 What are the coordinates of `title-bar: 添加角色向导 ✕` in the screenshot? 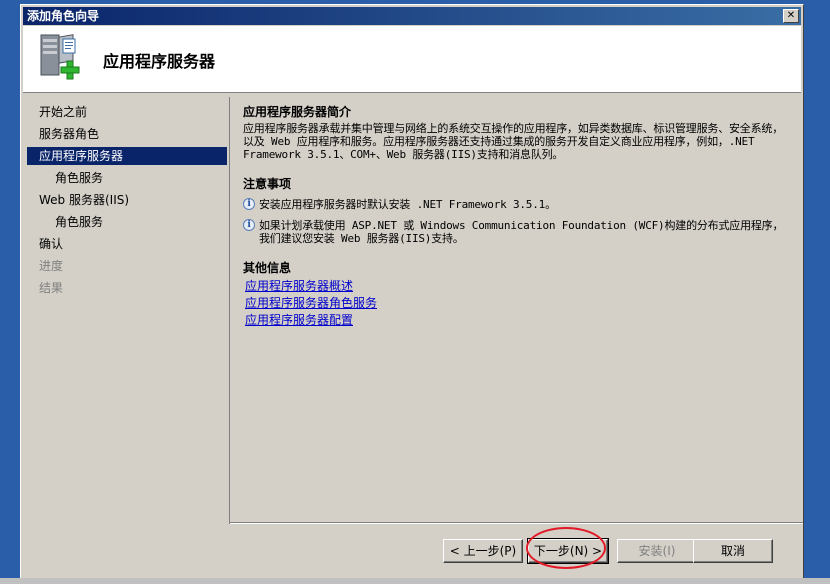 It's located at (412, 16).